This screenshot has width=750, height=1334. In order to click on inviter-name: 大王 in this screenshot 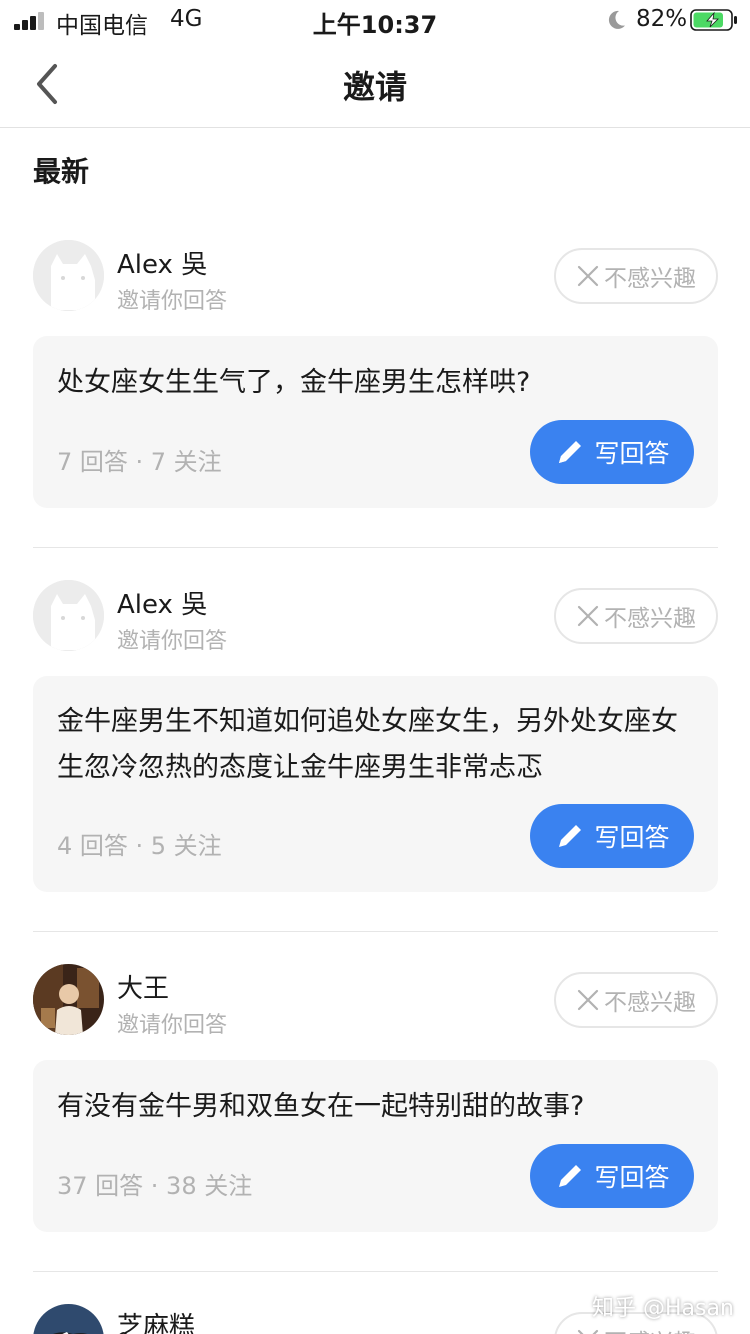, I will do `click(143, 986)`.